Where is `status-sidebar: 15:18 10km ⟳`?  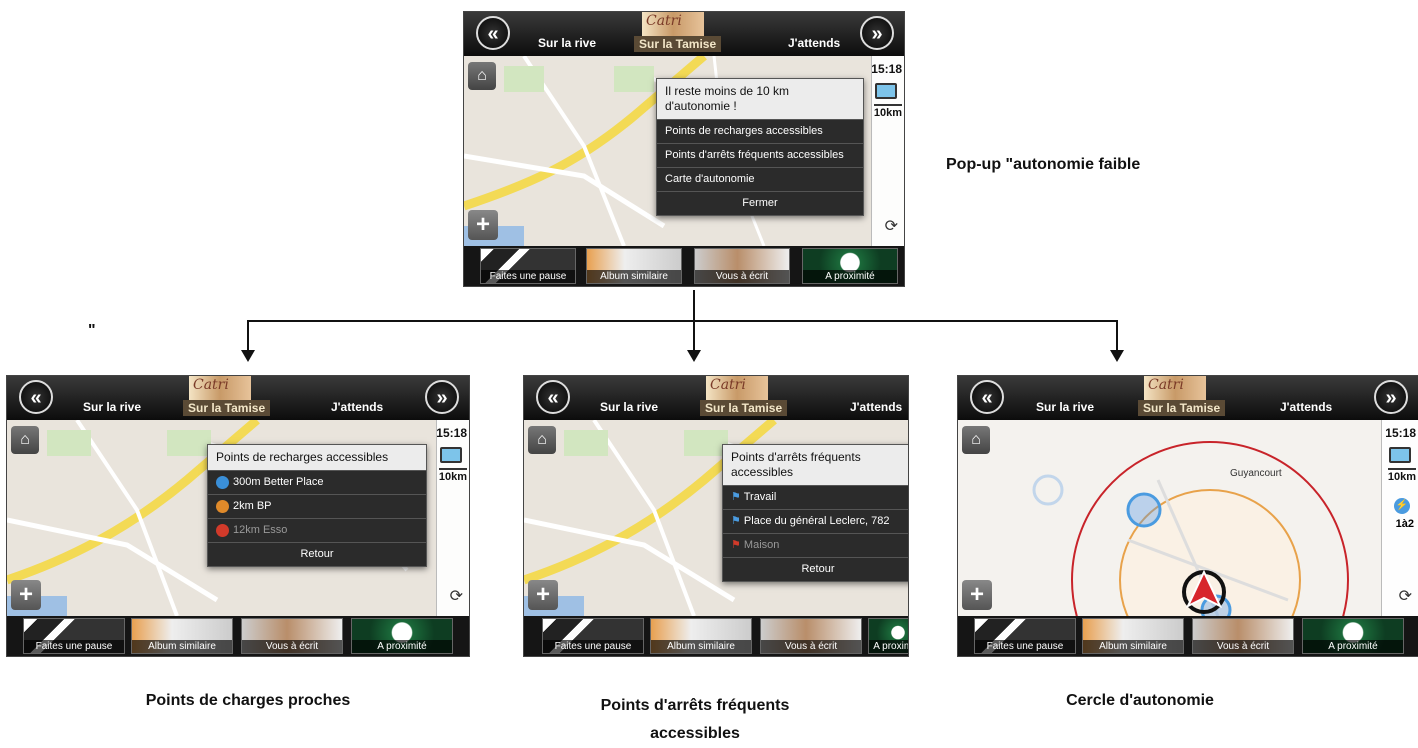 status-sidebar: 15:18 10km ⟳ is located at coordinates (452, 518).